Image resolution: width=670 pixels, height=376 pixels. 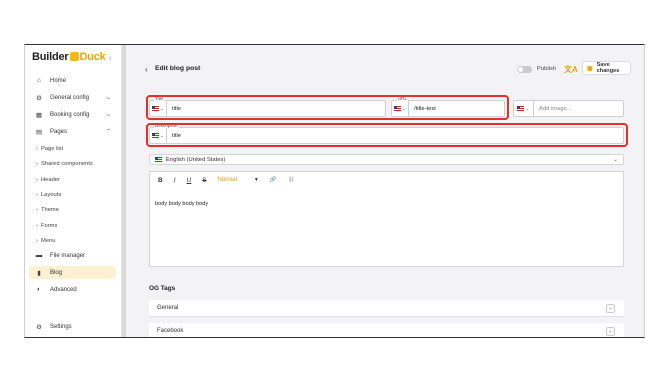 I want to click on sidebar-item-booking-config: ▦ Booking config ⌄, so click(x=72, y=114).